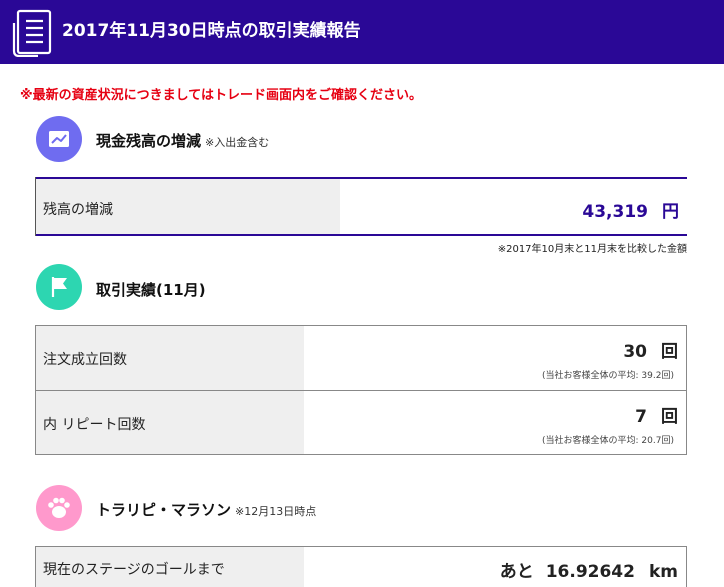  What do you see at coordinates (608, 441) in the screenshot?
I see `repeat-count-average: (当社お客様全体の平均: 20.7回)` at bounding box center [608, 441].